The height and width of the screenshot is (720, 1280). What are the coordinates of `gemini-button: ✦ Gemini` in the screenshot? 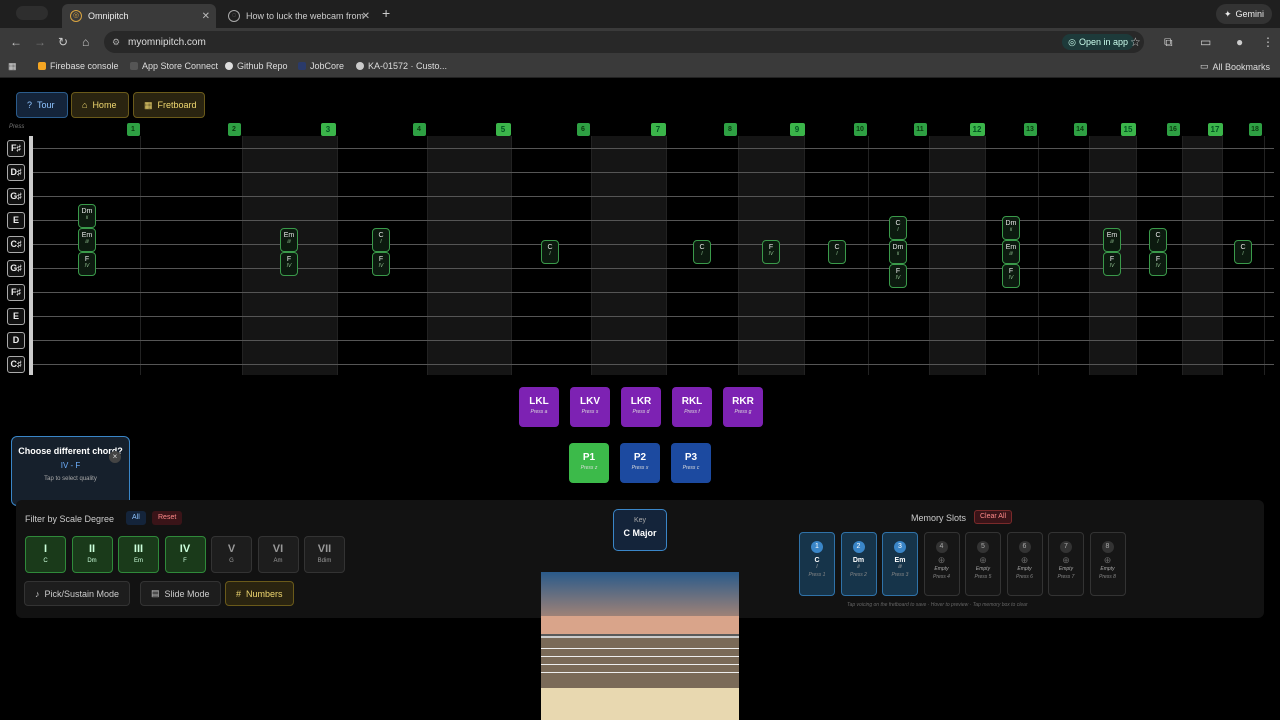 It's located at (1243, 14).